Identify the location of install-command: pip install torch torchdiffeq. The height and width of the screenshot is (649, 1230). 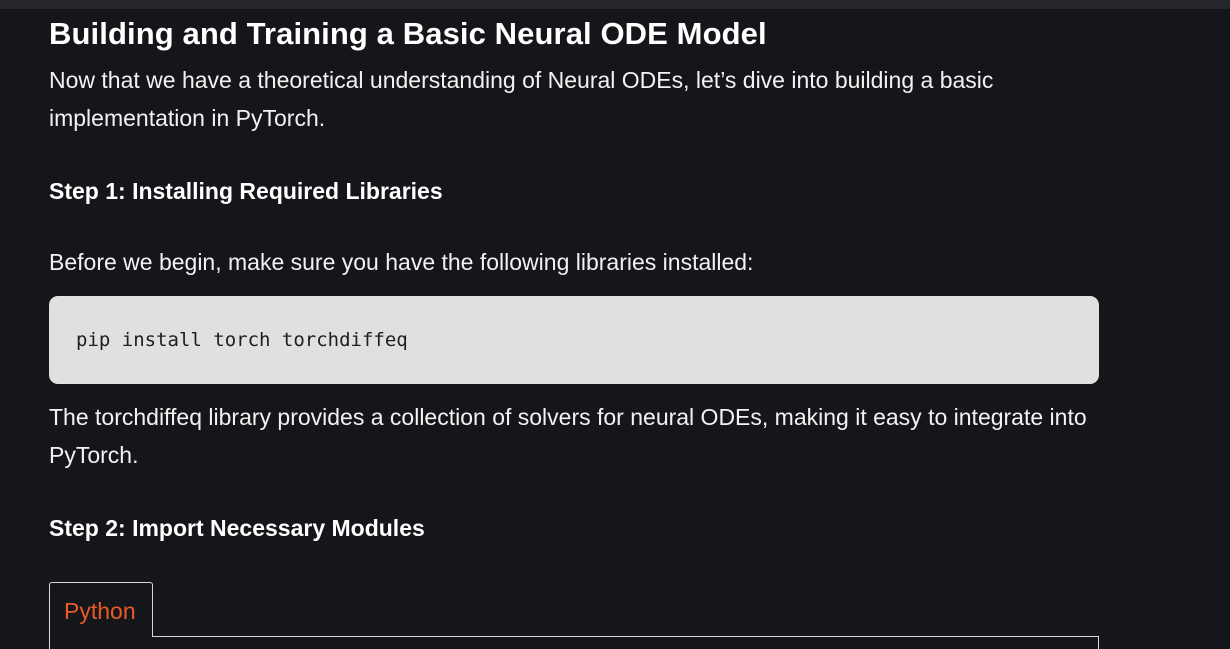
(242, 340).